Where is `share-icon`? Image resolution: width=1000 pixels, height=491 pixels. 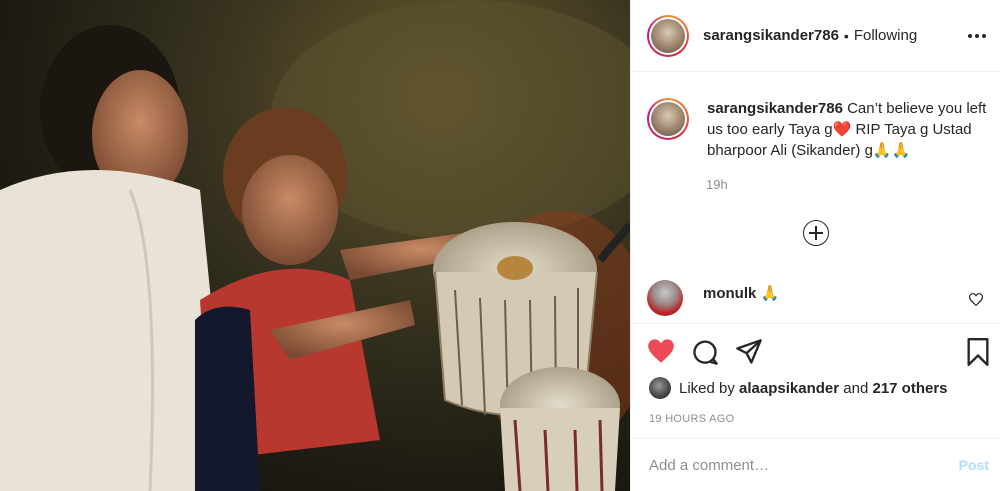
share-icon is located at coordinates (749, 352).